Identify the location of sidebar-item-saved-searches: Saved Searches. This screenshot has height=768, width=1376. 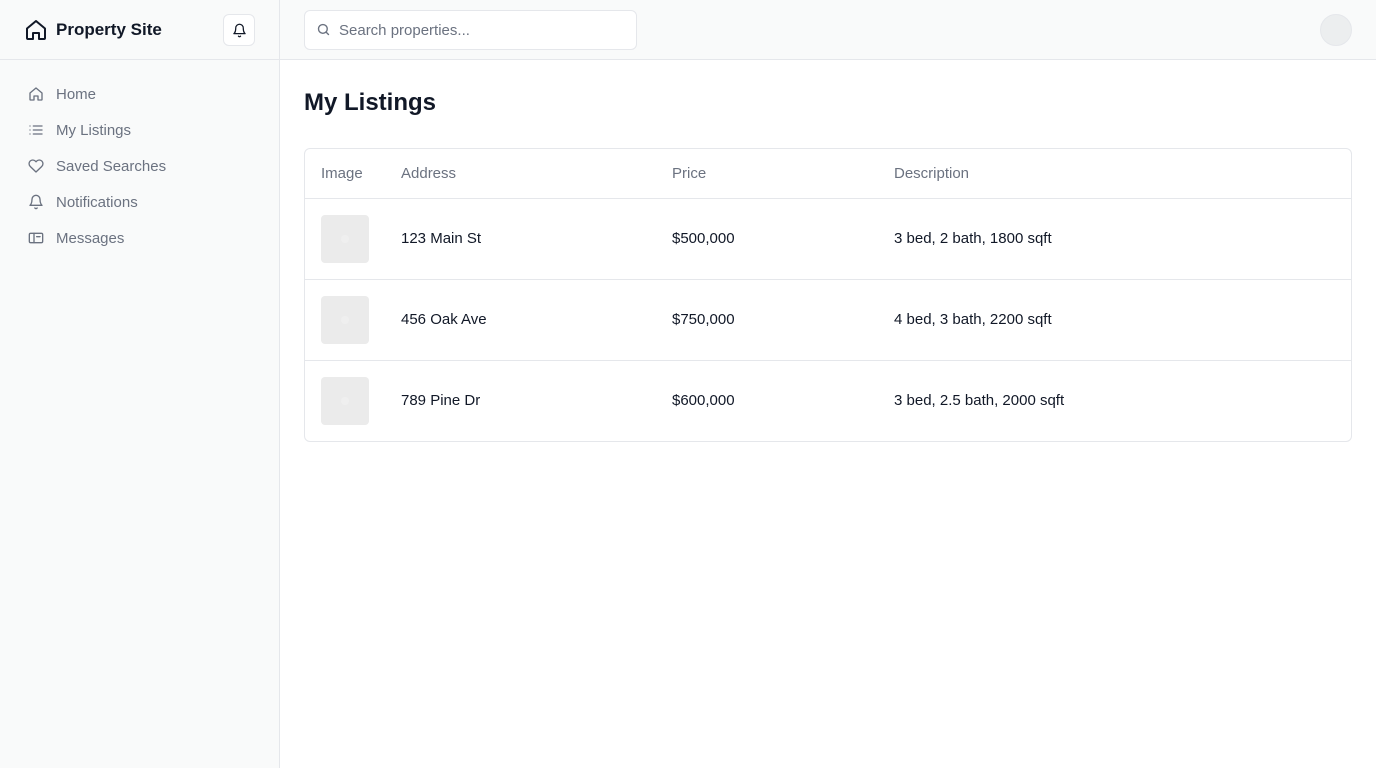
(139, 166).